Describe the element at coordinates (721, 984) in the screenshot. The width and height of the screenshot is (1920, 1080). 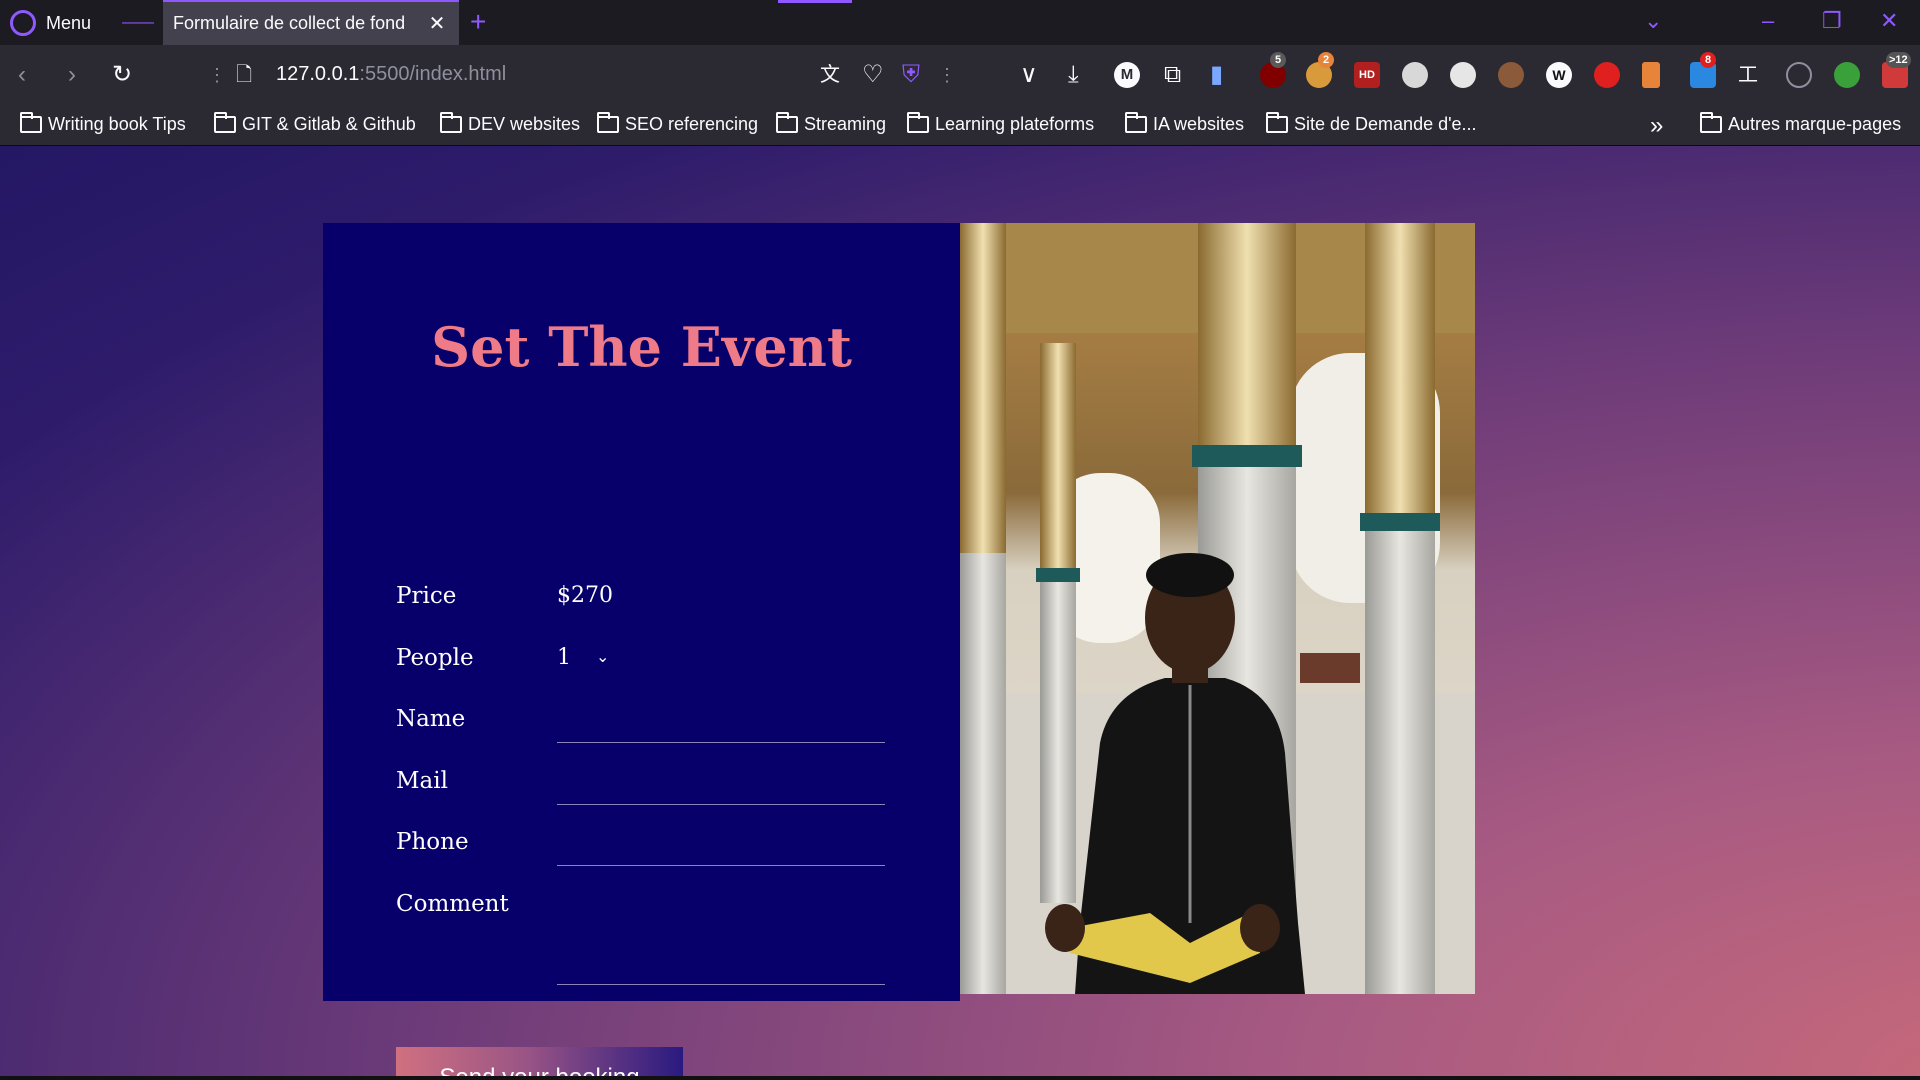
I see `comment-textarea` at that location.